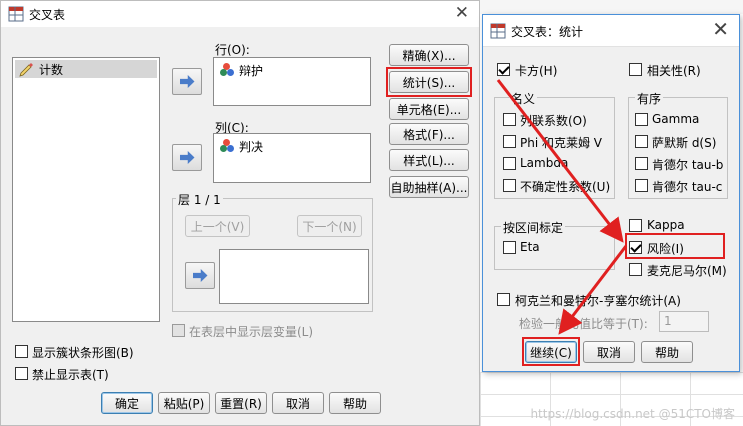  I want to click on annotation-arrows, so click(562, 207).